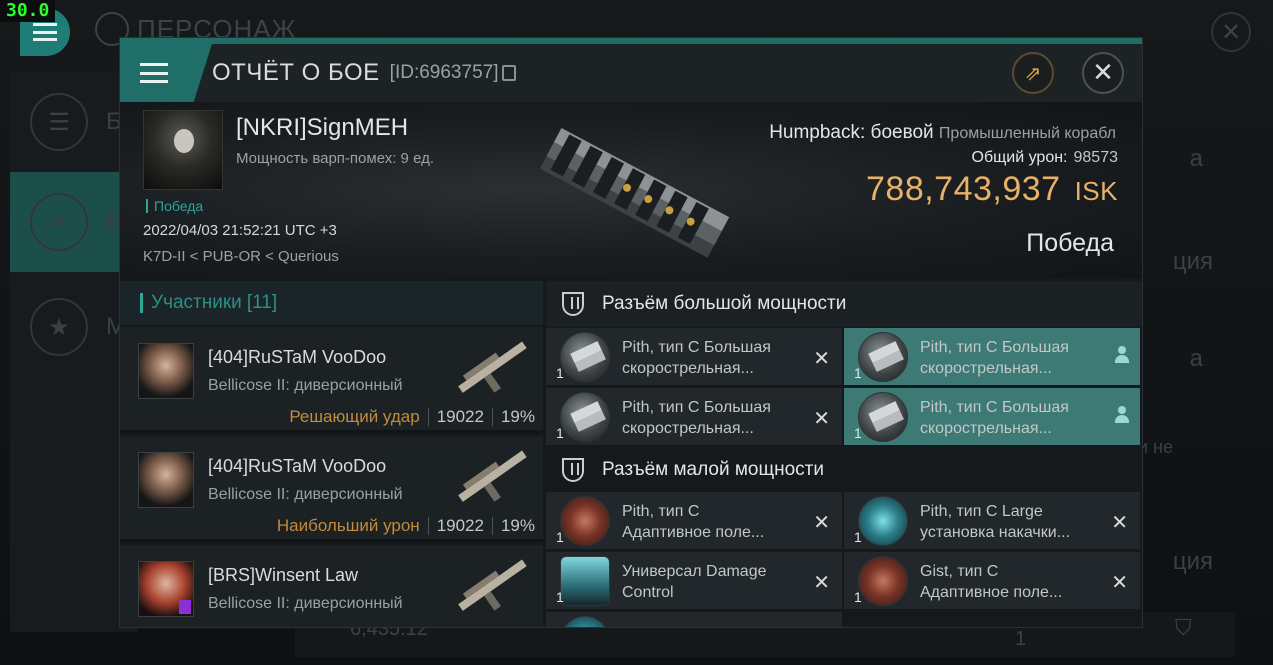 The image size is (1273, 665). I want to click on copy-icon, so click(509, 73).